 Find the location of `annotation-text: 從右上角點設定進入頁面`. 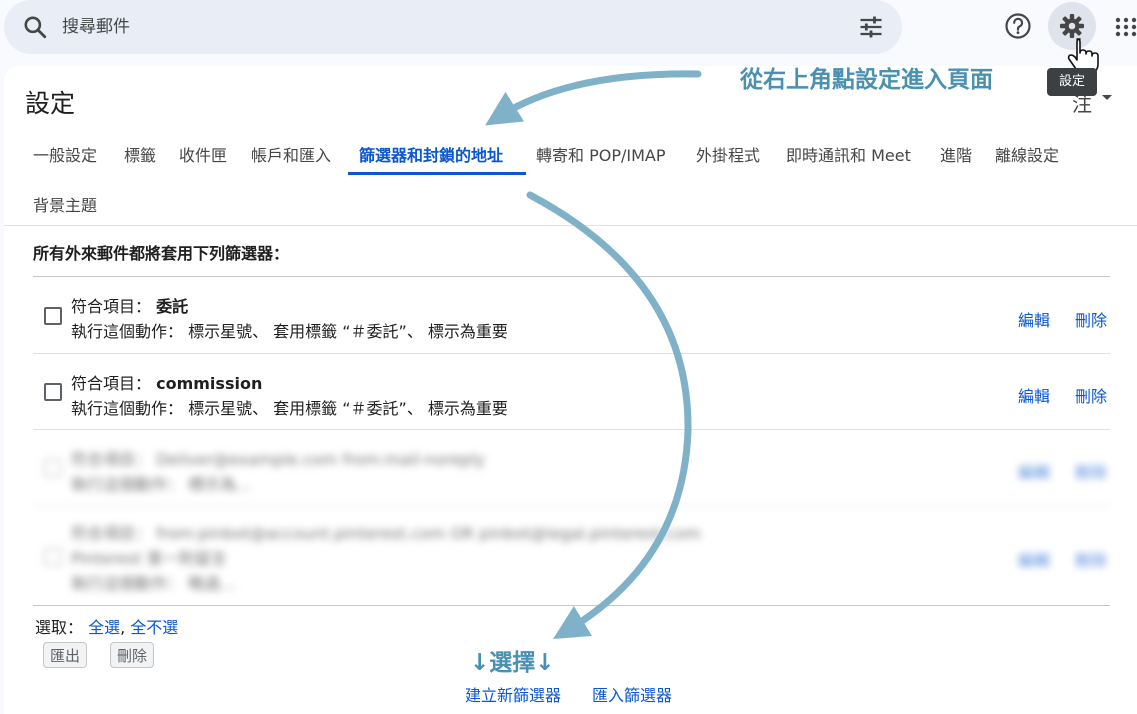

annotation-text: 從右上角點設定進入頁面 is located at coordinates (866, 80).